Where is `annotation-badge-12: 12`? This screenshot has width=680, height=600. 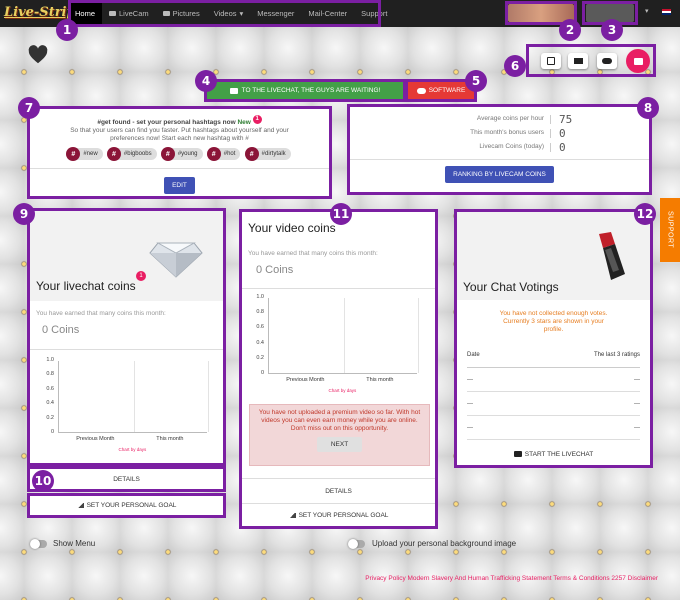 annotation-badge-12: 12 is located at coordinates (645, 214).